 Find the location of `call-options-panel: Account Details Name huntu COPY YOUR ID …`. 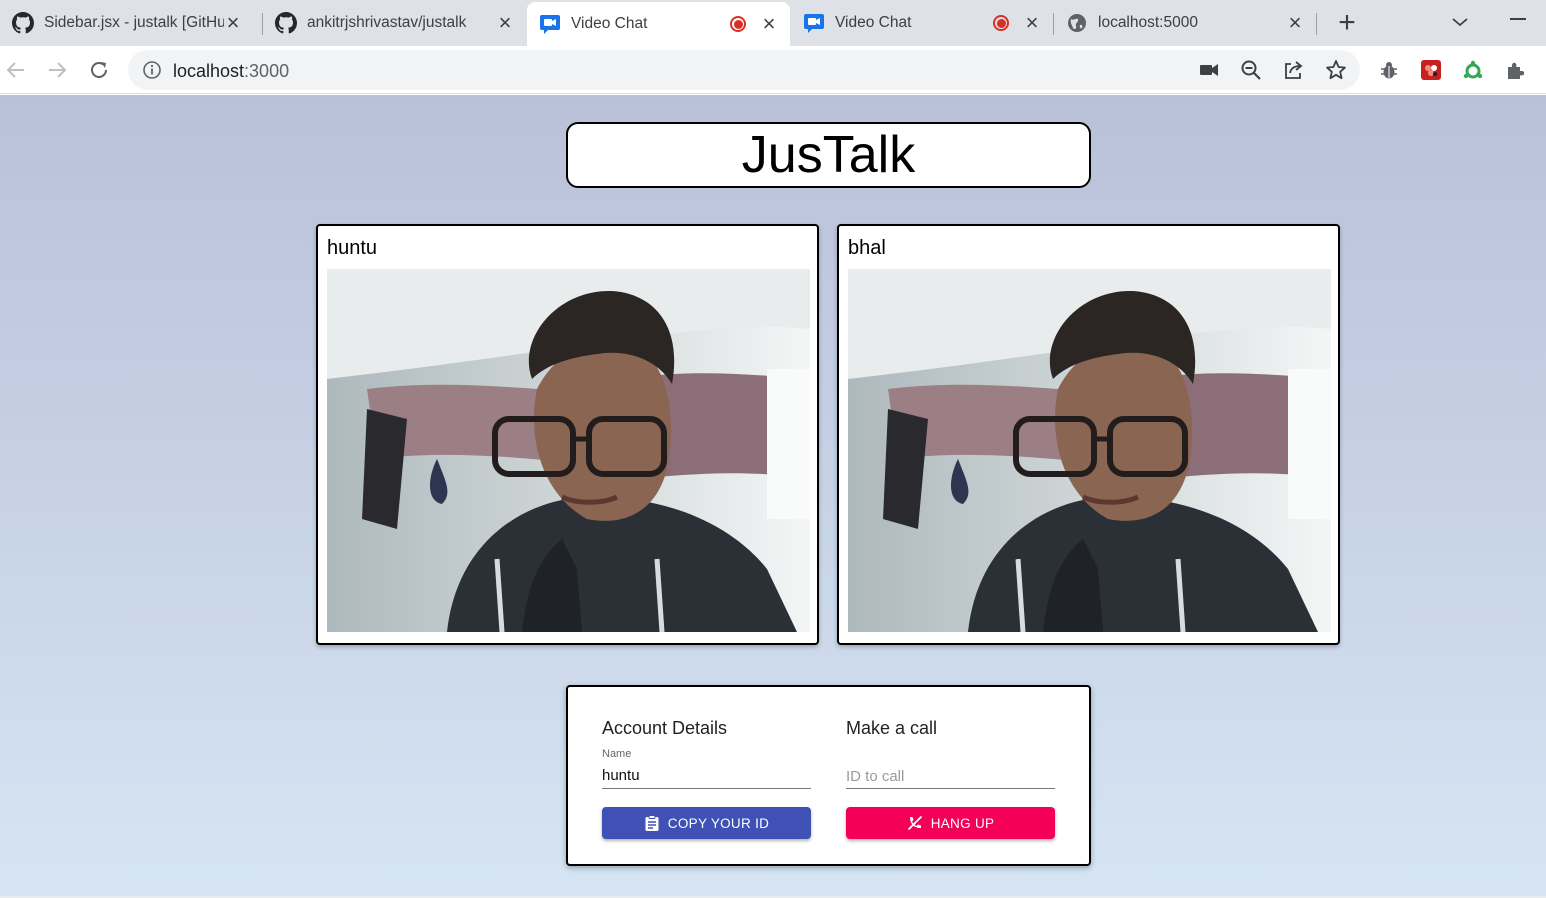

call-options-panel: Account Details Name huntu COPY YOUR ID … is located at coordinates (828, 775).